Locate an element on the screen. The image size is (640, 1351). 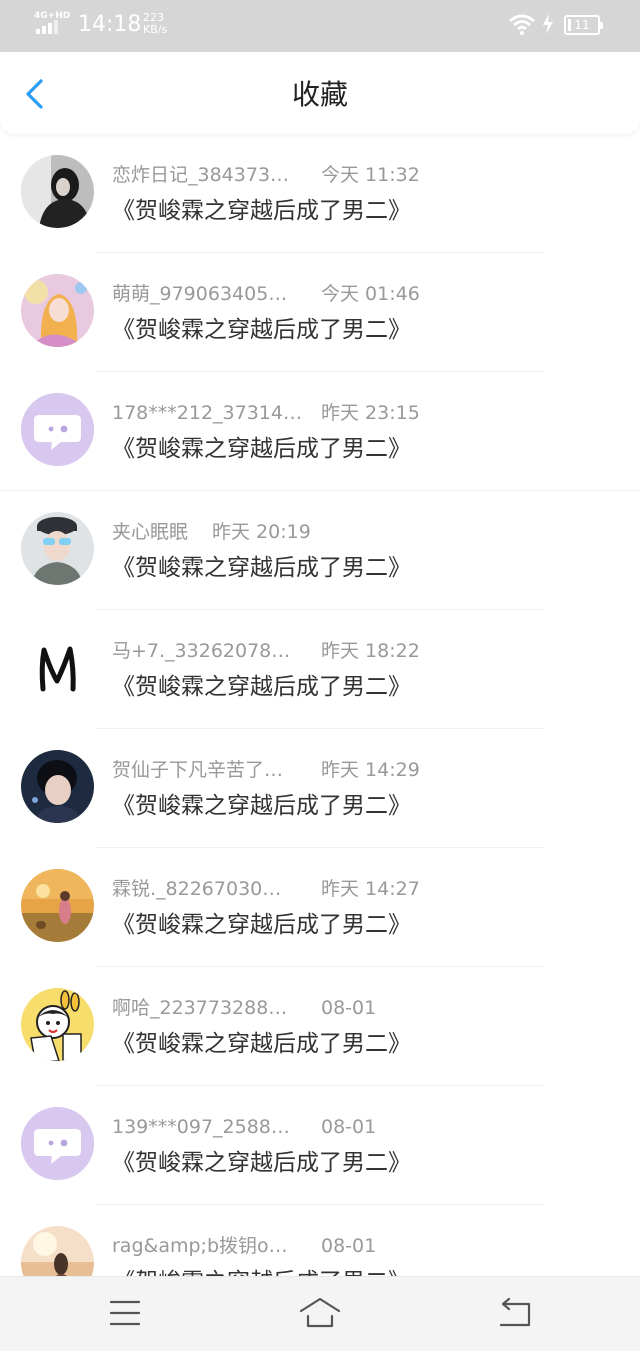
cellular-signal-icon: 4G+HD is located at coordinates (52, 23).